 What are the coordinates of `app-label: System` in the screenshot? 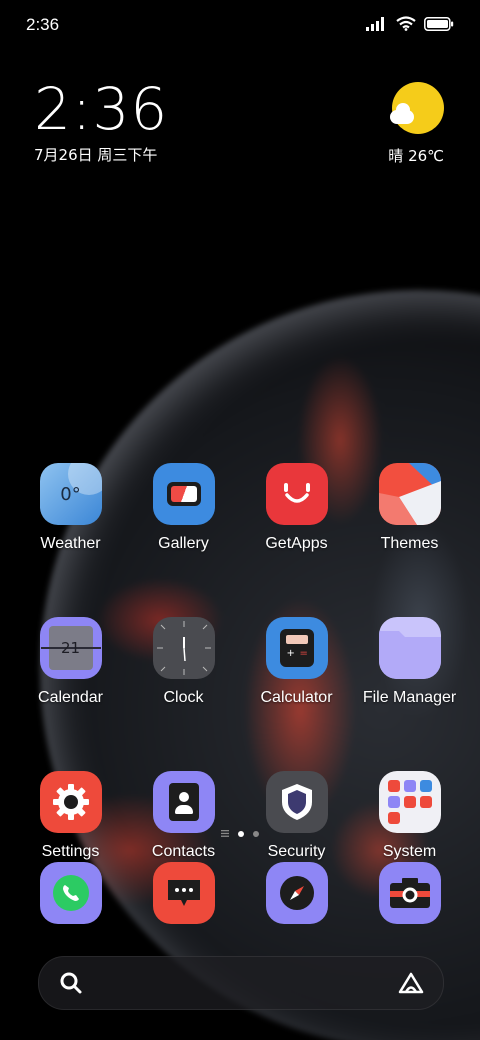 It's located at (409, 851).